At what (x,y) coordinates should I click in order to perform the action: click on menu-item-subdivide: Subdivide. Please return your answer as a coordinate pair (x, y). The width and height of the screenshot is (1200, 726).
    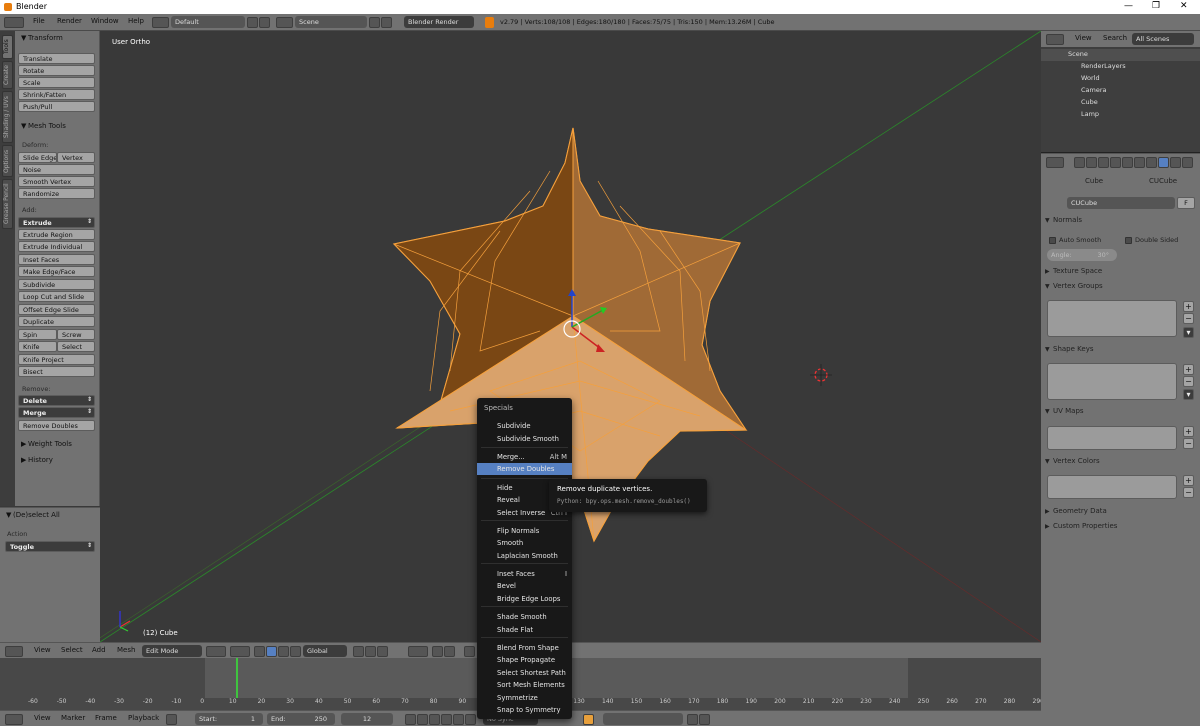
    Looking at the image, I should click on (524, 426).